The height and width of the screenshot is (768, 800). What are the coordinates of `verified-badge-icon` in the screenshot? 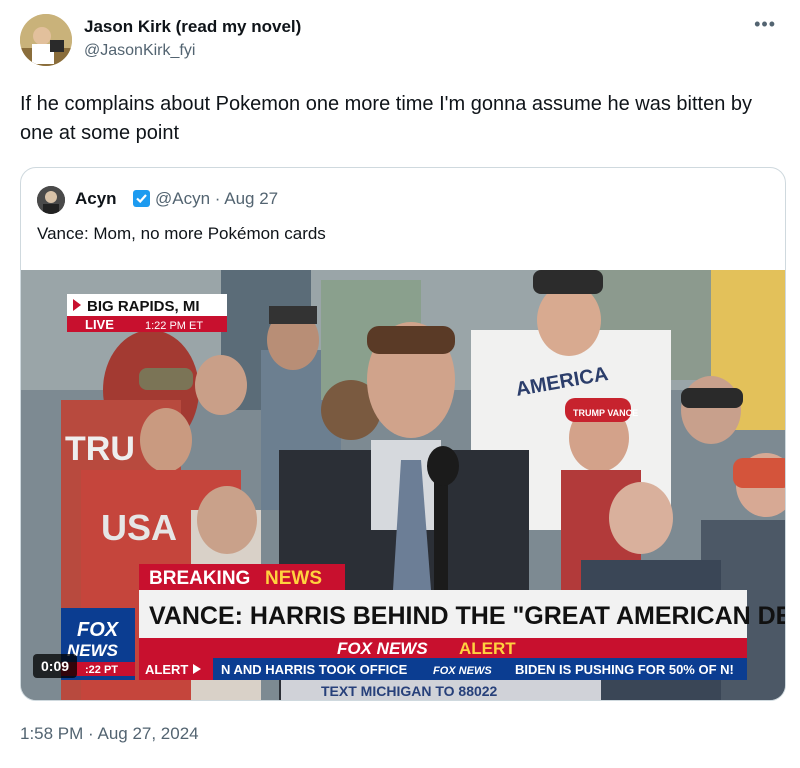 It's located at (141, 198).